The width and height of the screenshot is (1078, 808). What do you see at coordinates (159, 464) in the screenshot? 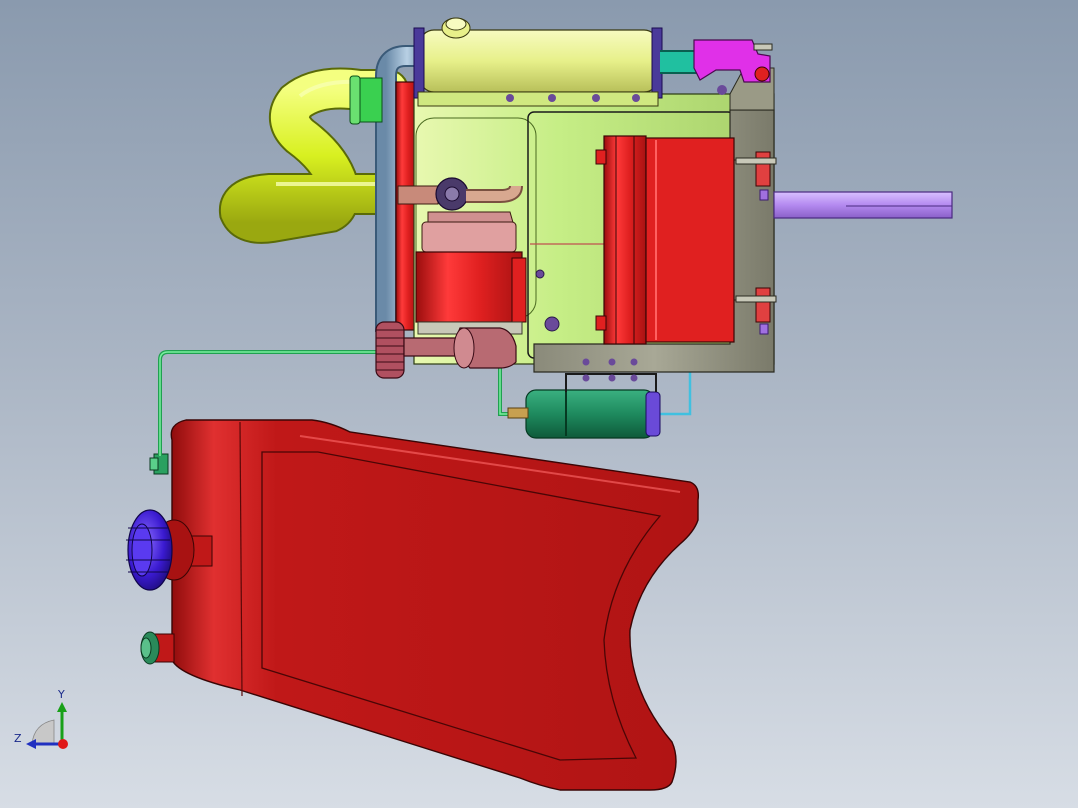
I see `fuel-tank-outlet-fitting` at bounding box center [159, 464].